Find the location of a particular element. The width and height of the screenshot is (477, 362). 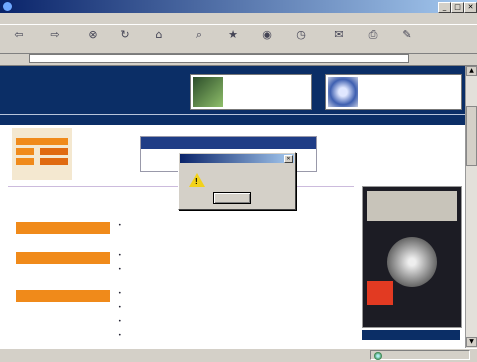

section-editors-column is located at coordinates (63, 228).